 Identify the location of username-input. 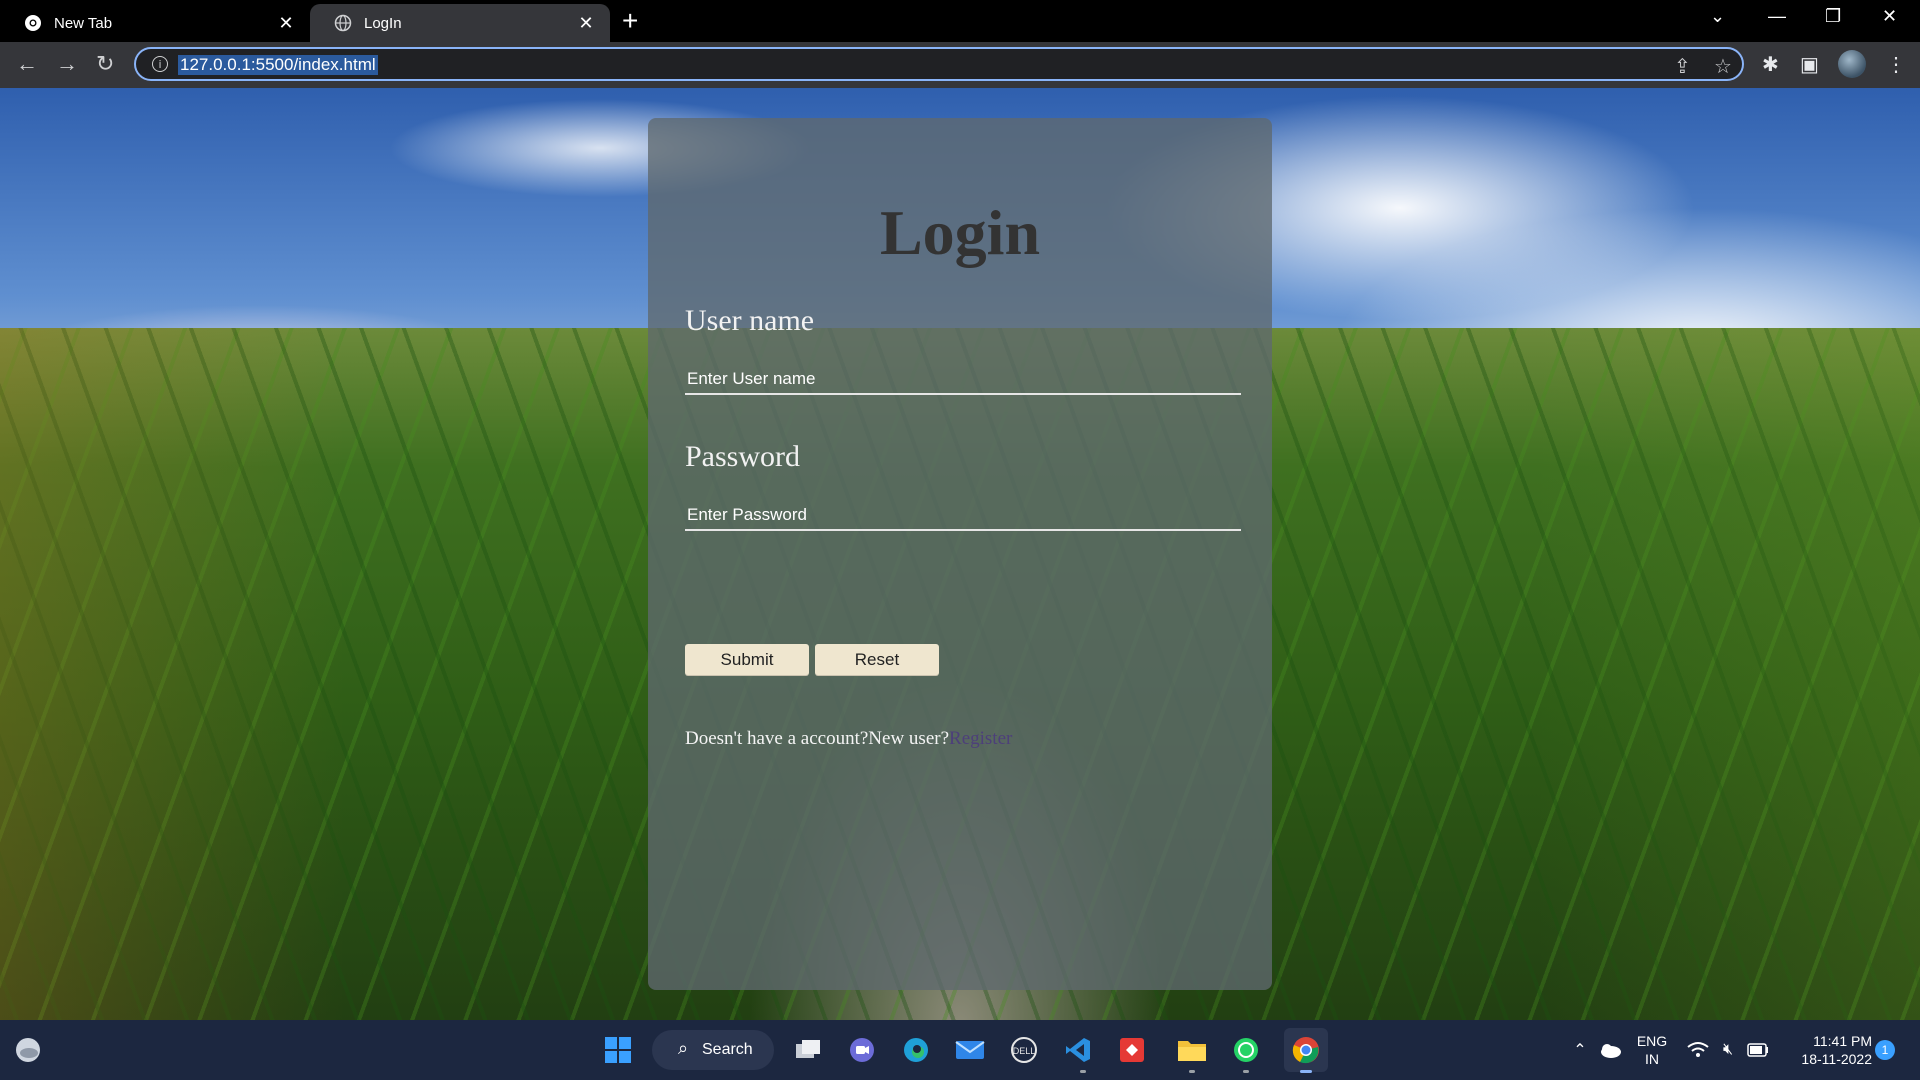
(963, 380).